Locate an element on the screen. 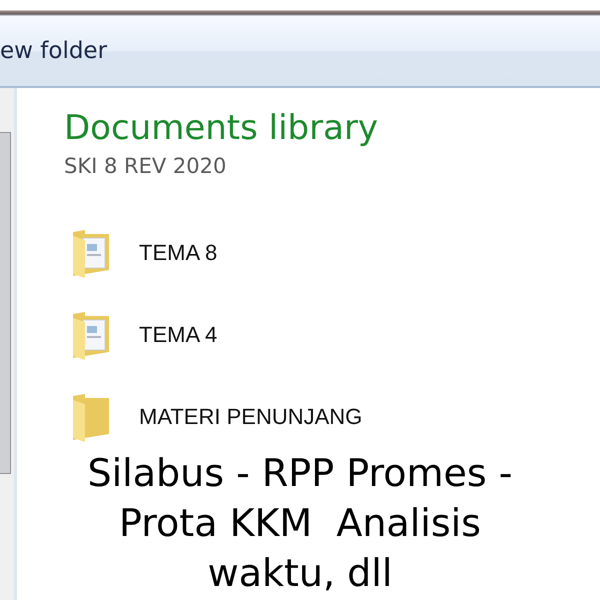  folder-name: TEMA 8 is located at coordinates (178, 253).